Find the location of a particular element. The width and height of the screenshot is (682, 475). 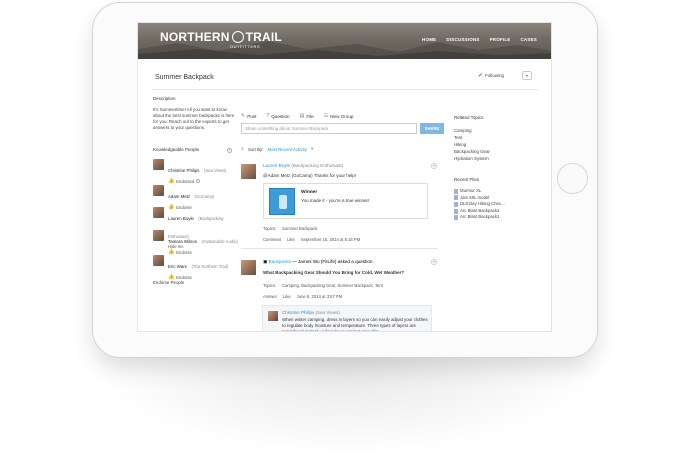

recent-file: Jam 50L model is located at coordinates (479, 198).